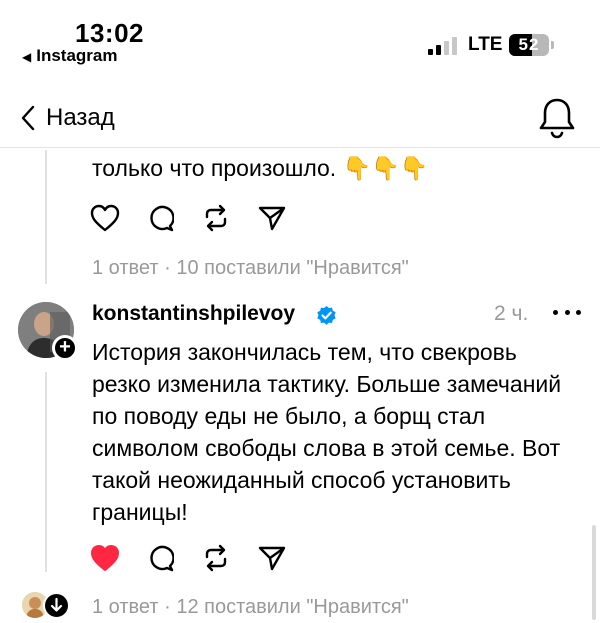 The width and height of the screenshot is (600, 623). What do you see at coordinates (250, 268) in the screenshot?
I see `previous-post-meta: 1 ответ · 10 поставили "Нравится"` at bounding box center [250, 268].